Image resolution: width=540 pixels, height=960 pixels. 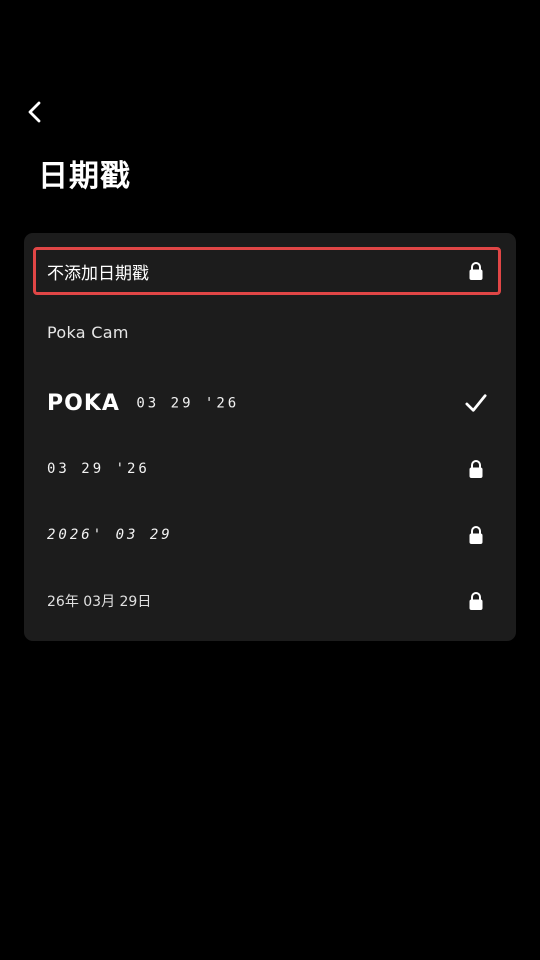 What do you see at coordinates (98, 273) in the screenshot?
I see `option-label: 不添加日期戳` at bounding box center [98, 273].